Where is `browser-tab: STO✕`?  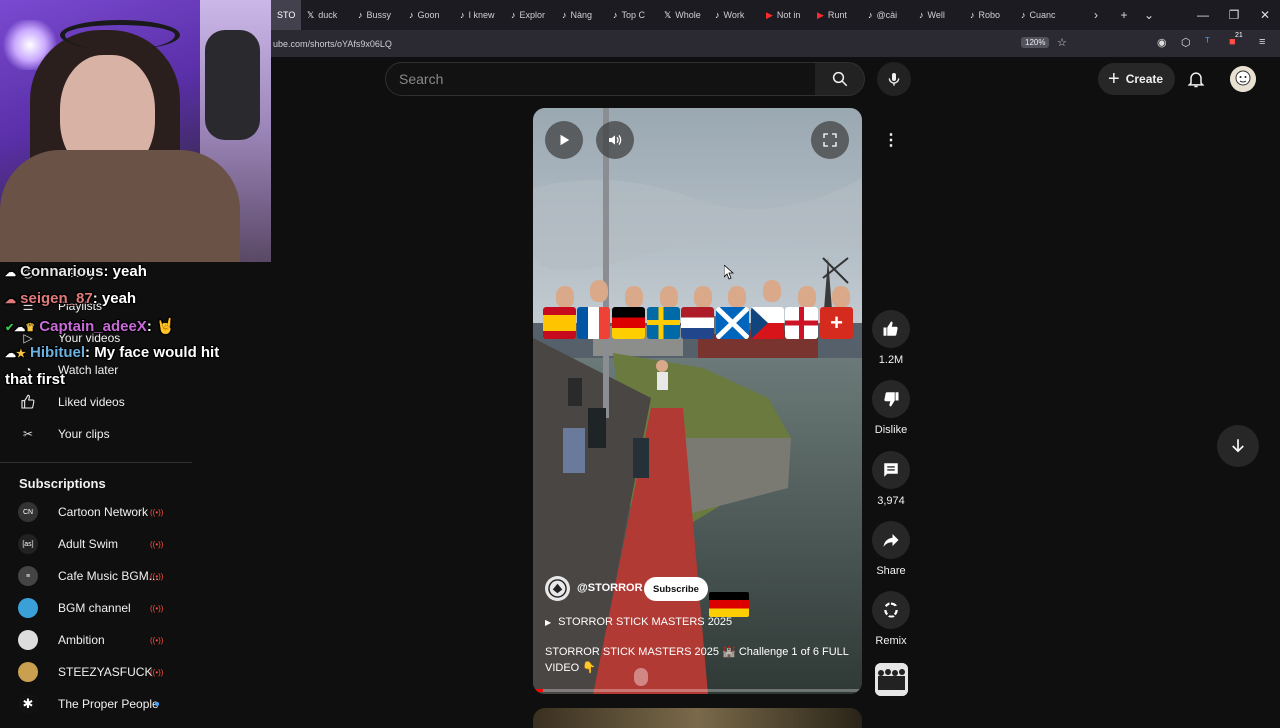
browser-tab: STO✕ is located at coordinates (286, 15).